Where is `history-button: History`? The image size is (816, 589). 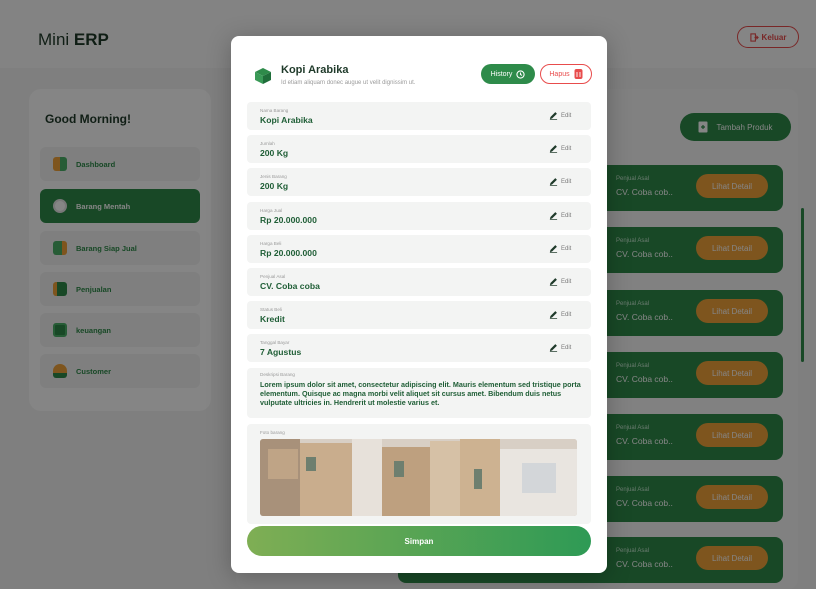 history-button: History is located at coordinates (508, 74).